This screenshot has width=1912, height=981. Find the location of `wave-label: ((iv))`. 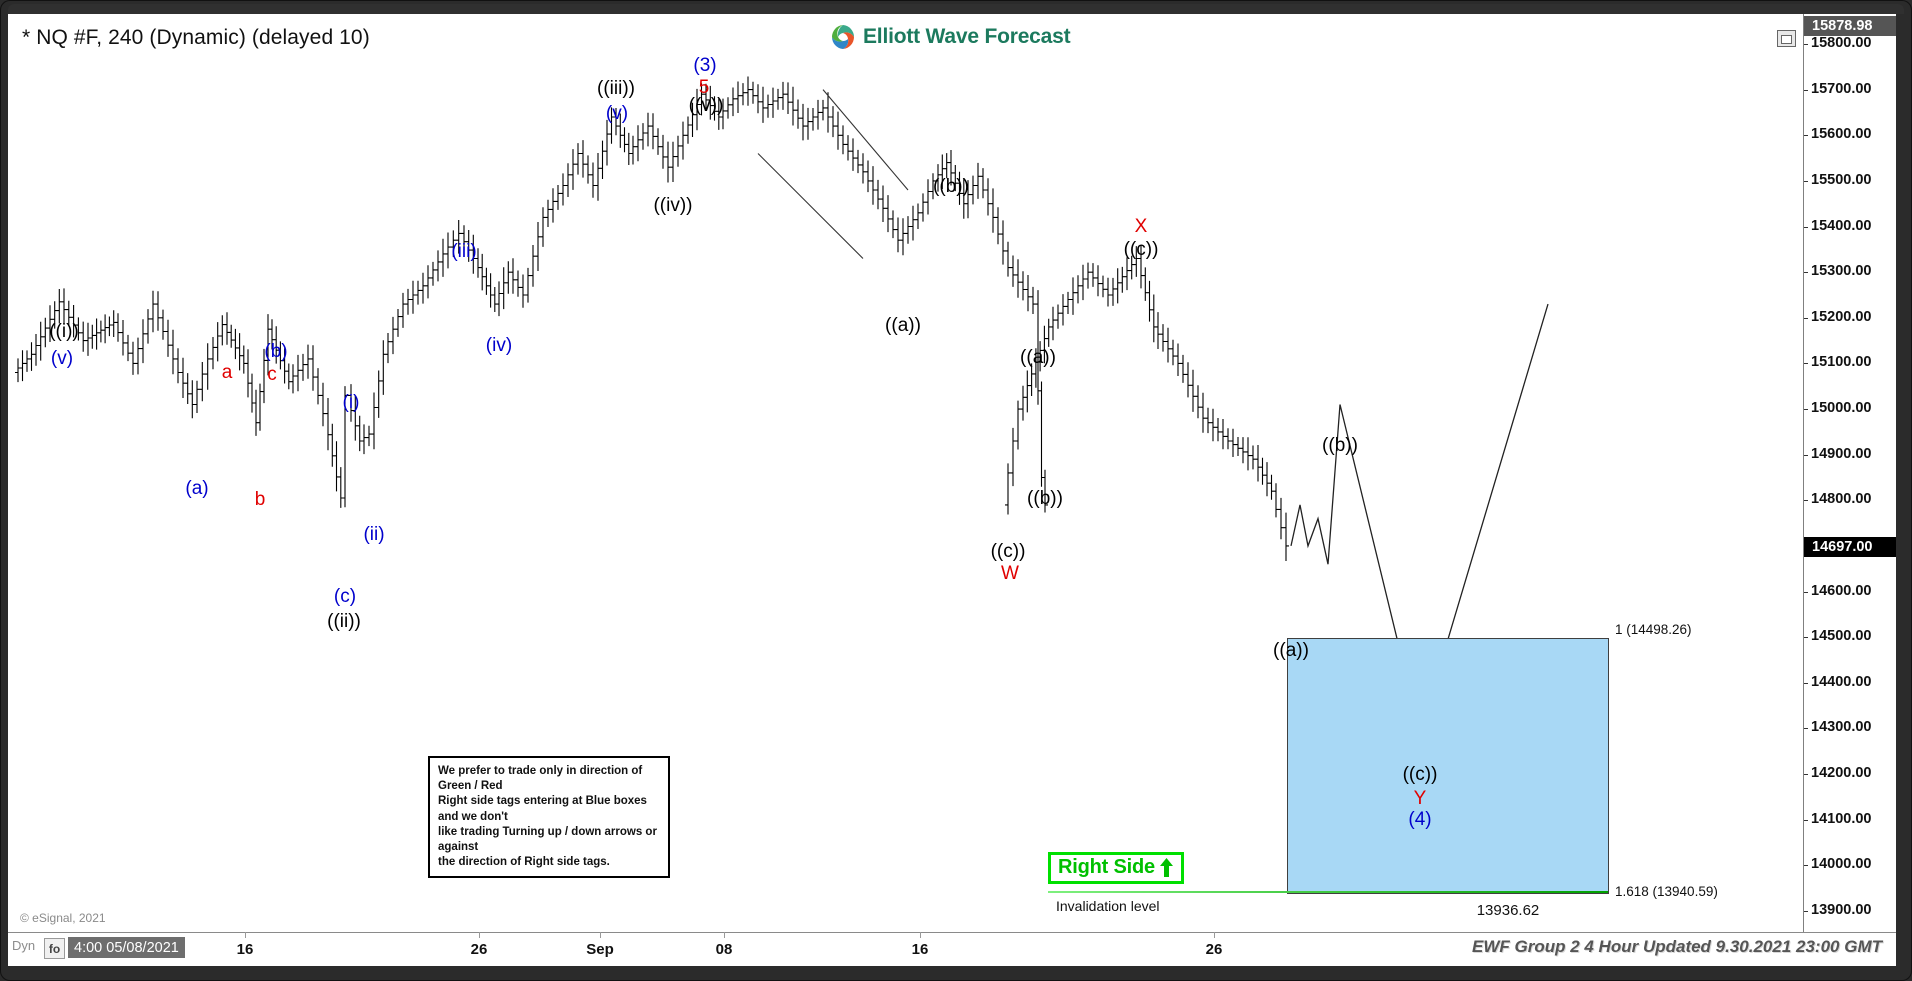

wave-label: ((iv)) is located at coordinates (673, 205).